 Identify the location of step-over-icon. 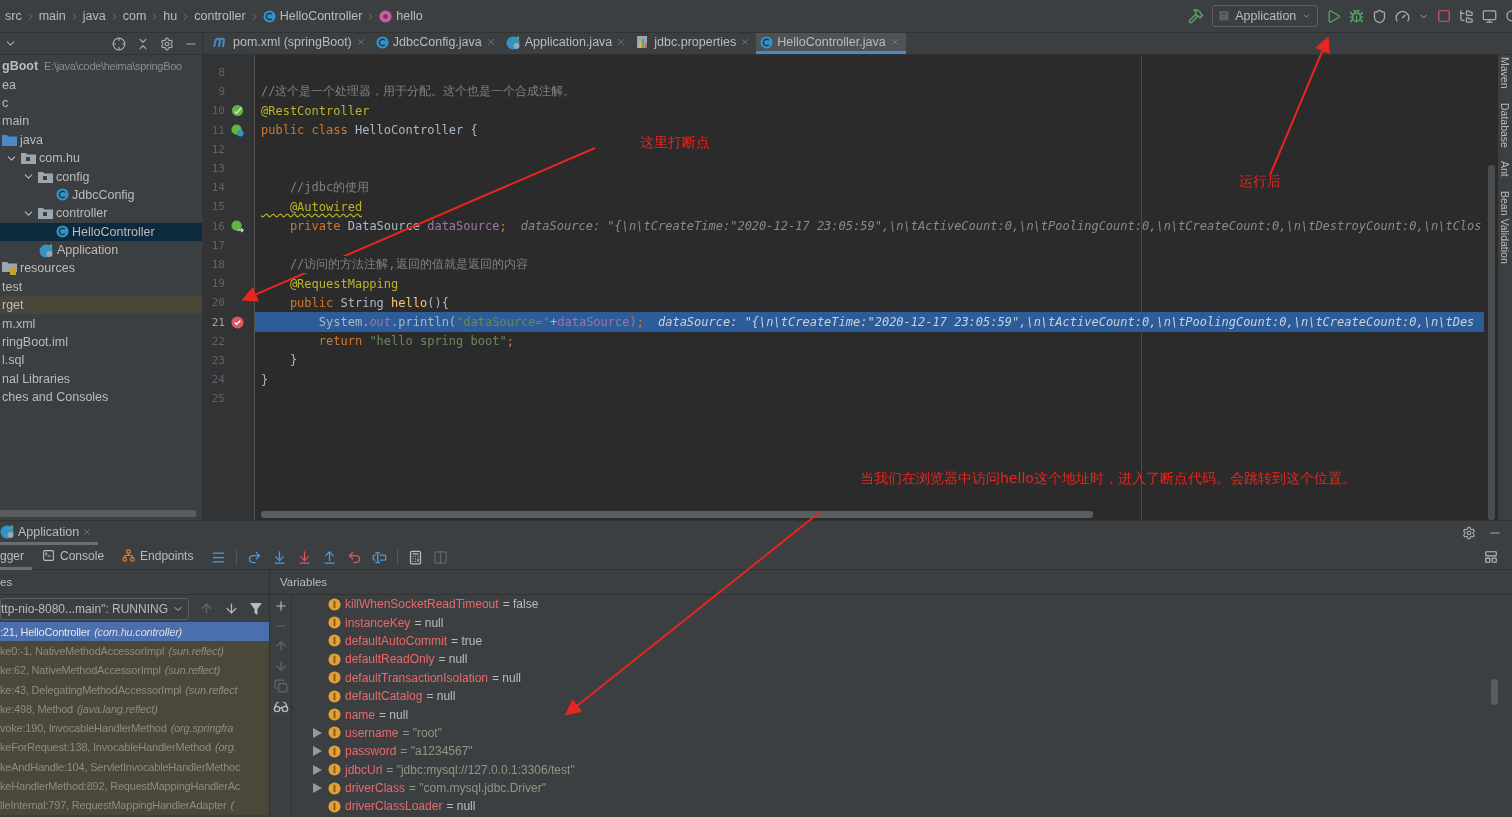
(255, 557).